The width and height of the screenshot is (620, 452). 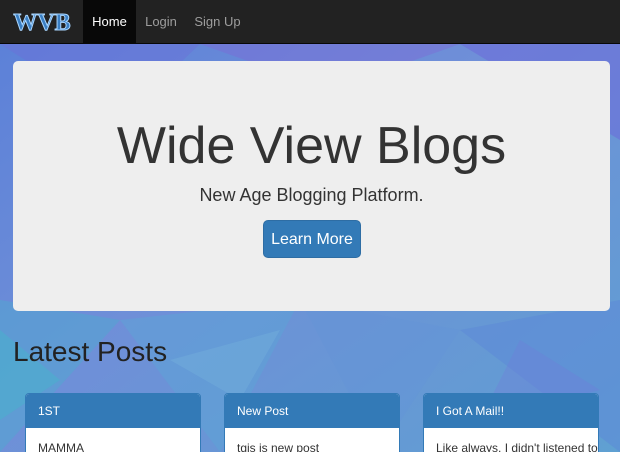 I want to click on post-card-excerpt: Like always, I didn't listened to, so click(x=517, y=446).